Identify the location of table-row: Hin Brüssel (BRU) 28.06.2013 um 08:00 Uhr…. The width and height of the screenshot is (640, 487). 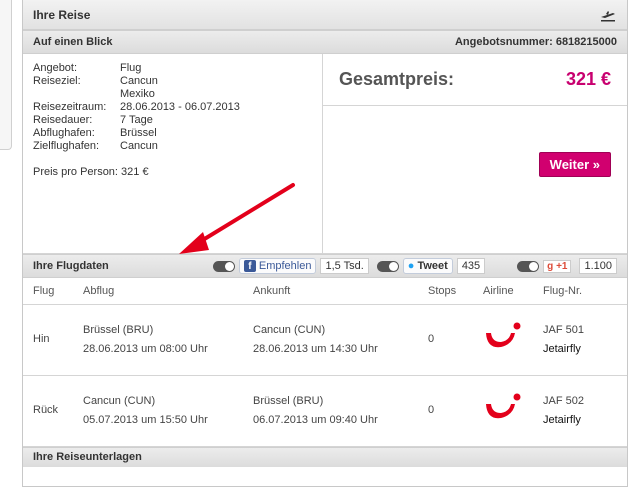
(325, 340).